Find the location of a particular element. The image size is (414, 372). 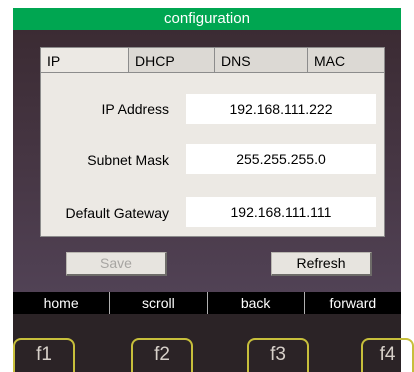

nav-back: back is located at coordinates (256, 303).